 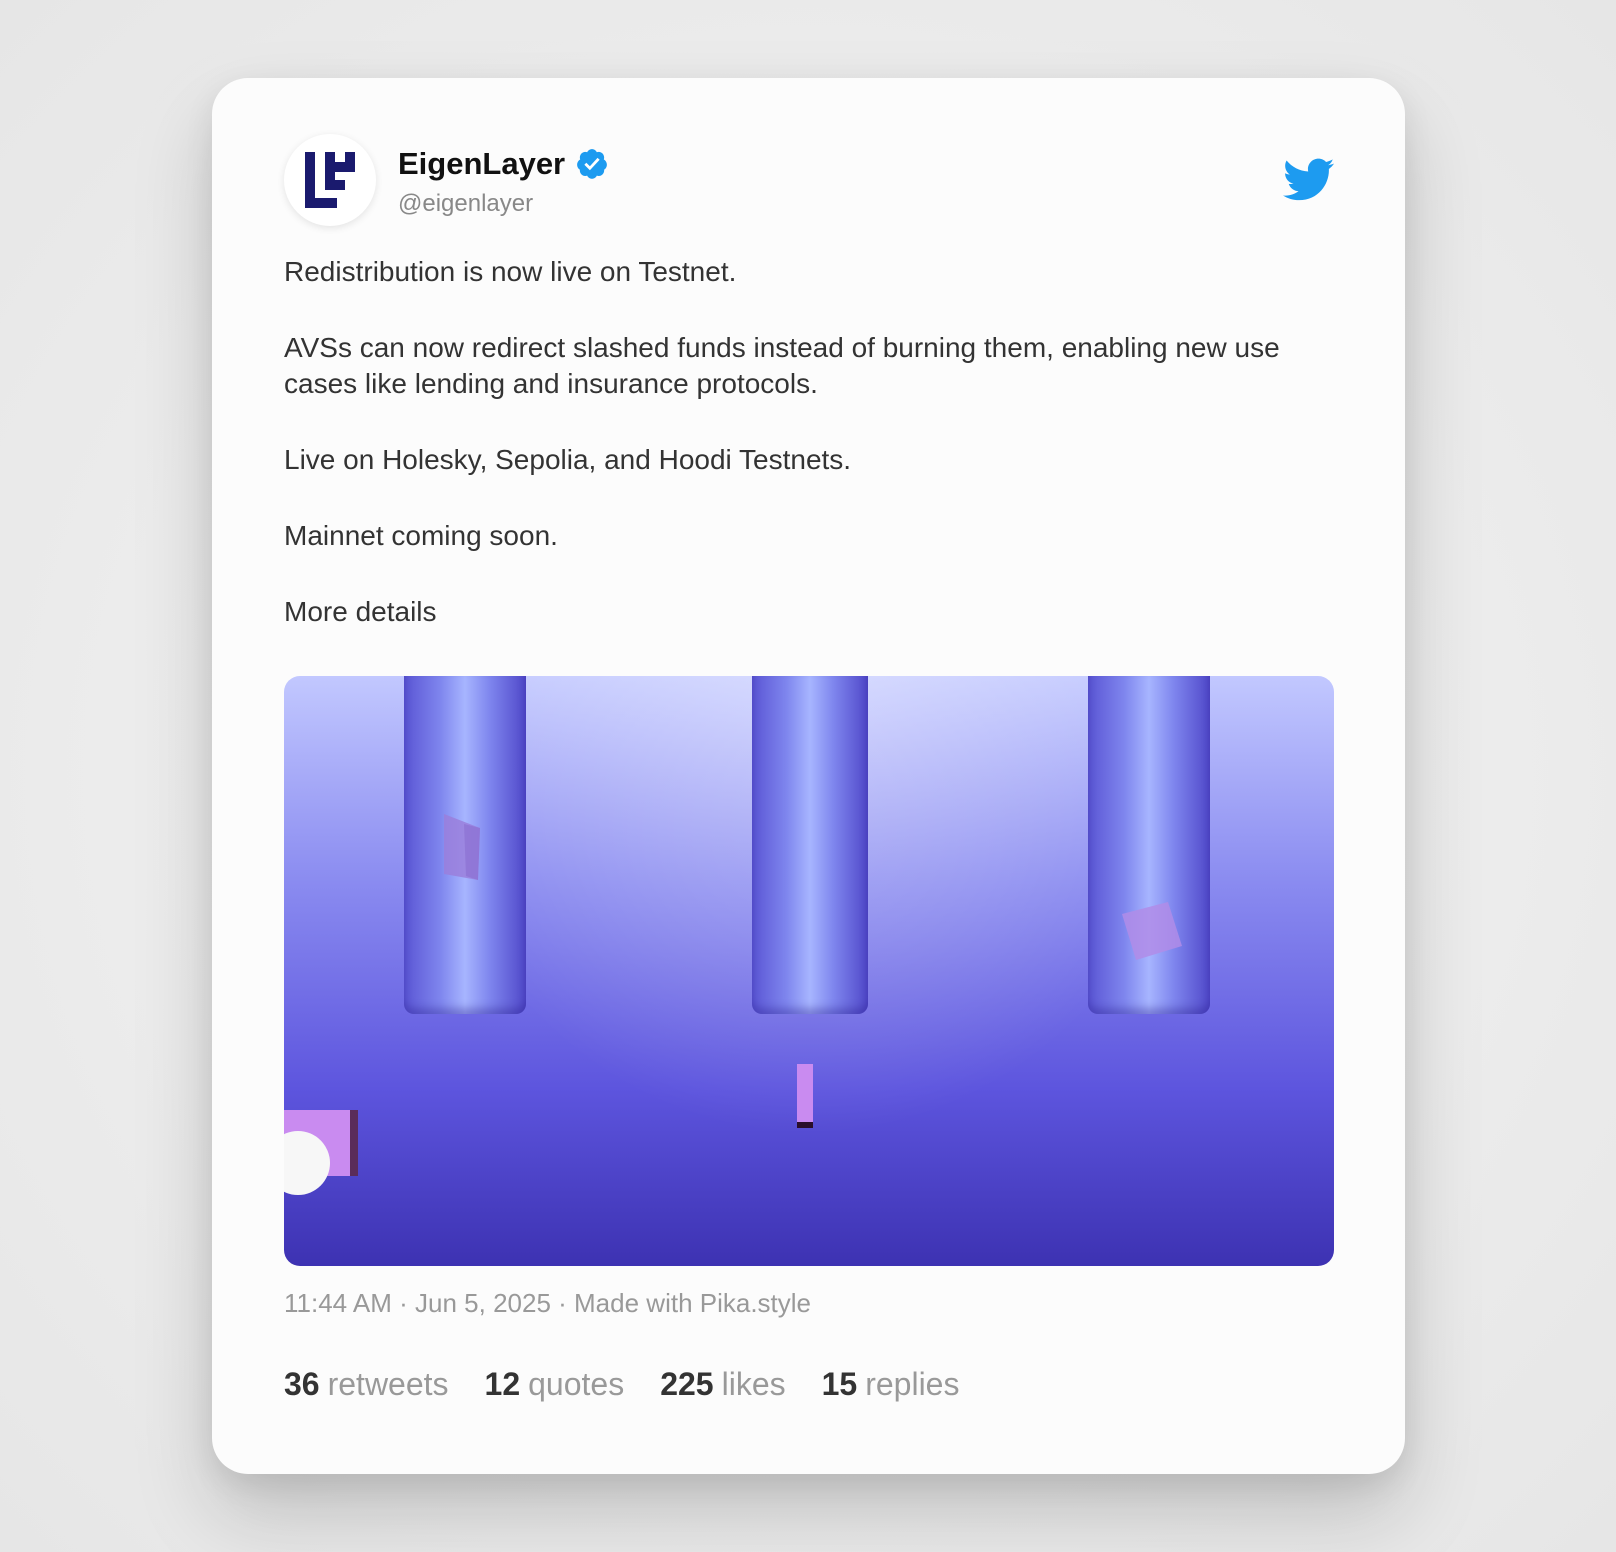 What do you see at coordinates (388, 1384) in the screenshot?
I see `stat-label: retweets` at bounding box center [388, 1384].